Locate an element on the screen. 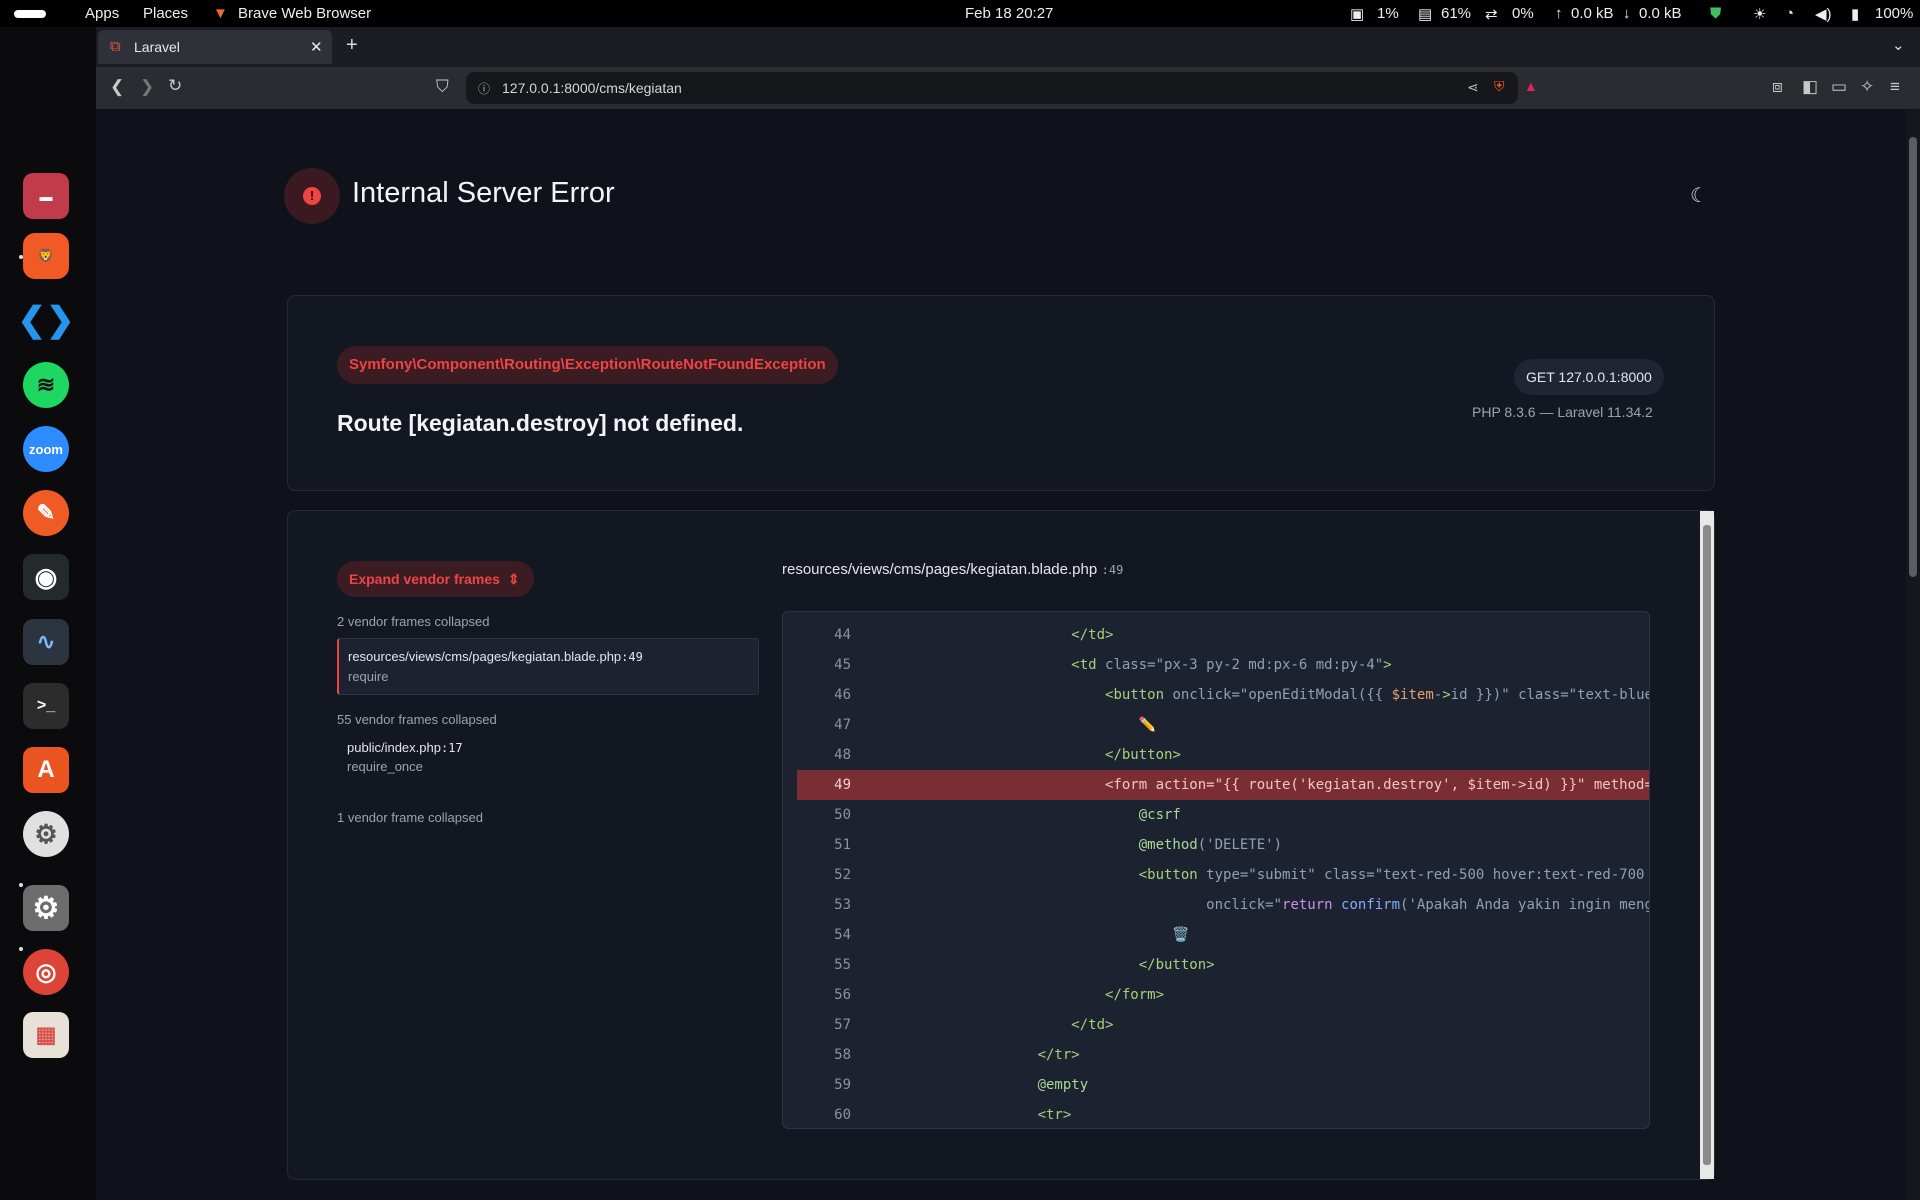 The height and width of the screenshot is (1200, 1920). stack-frame: public/index.php:17 require_once is located at coordinates (548, 756).